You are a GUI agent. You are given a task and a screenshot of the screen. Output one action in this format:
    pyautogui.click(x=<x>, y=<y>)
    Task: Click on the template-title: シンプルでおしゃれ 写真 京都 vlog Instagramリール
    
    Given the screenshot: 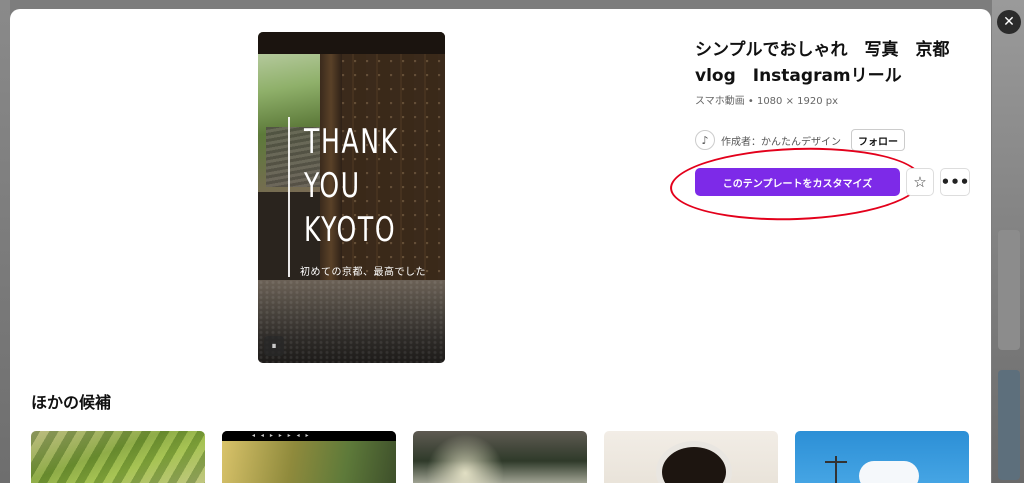 What is the action you would take?
    pyautogui.click(x=822, y=63)
    